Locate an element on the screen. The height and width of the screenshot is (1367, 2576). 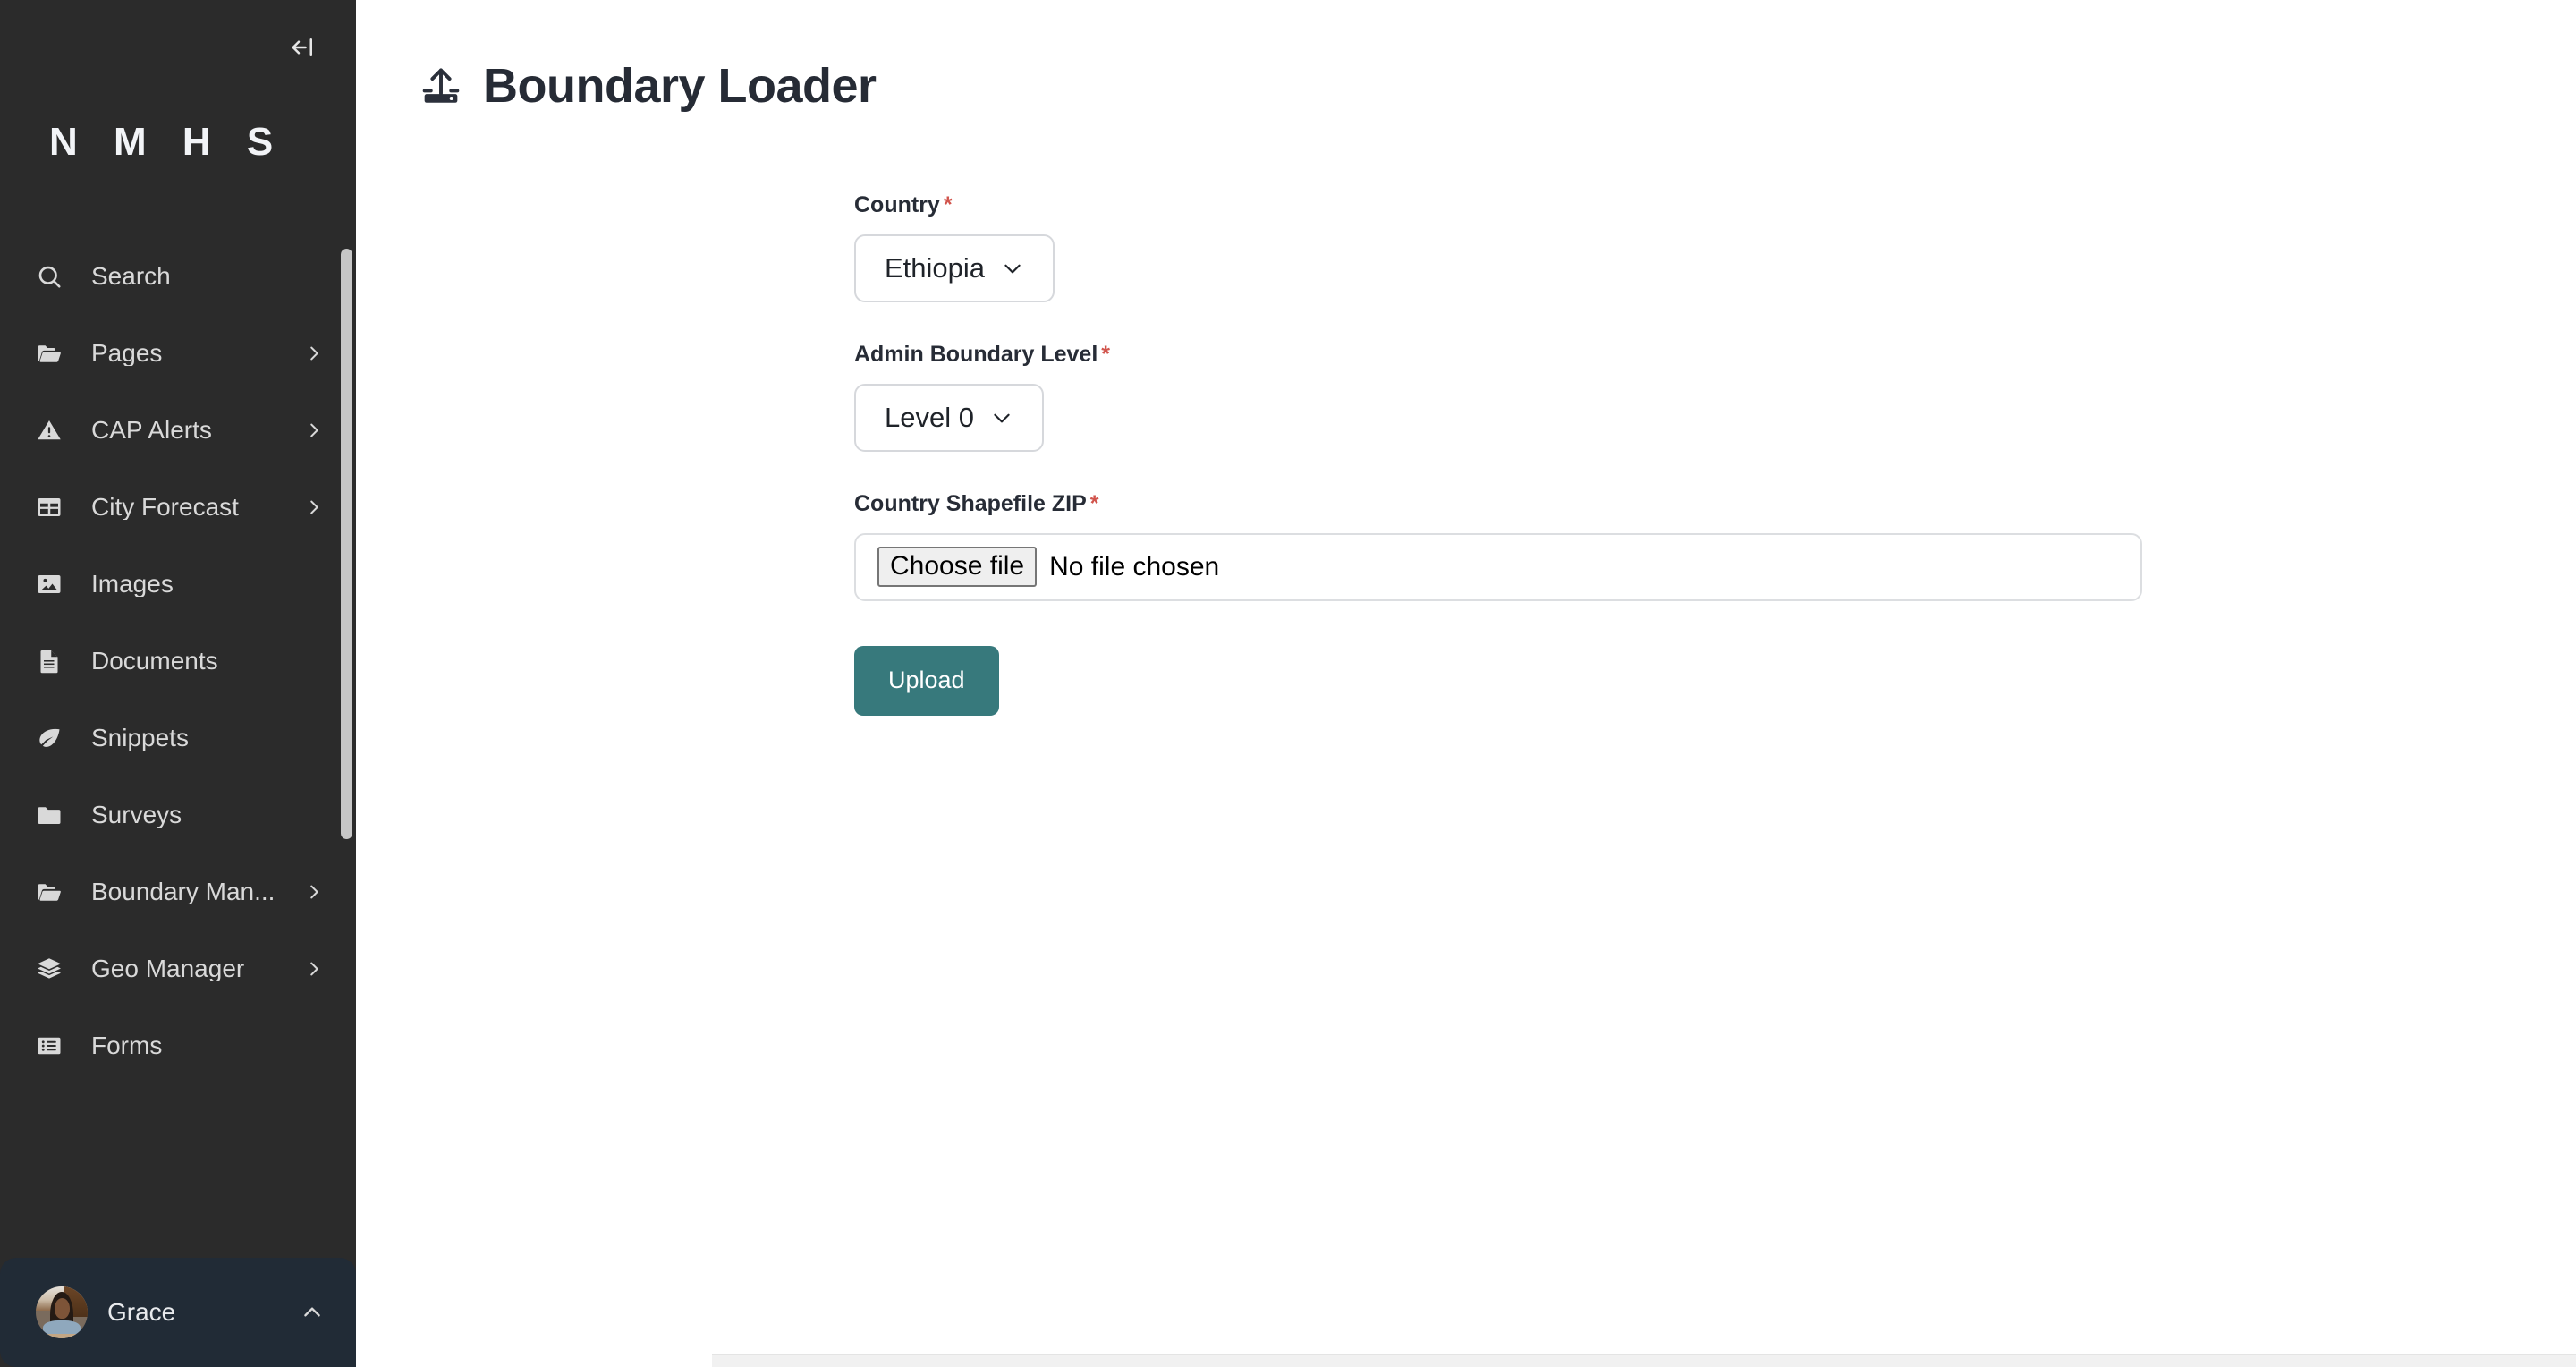
panel-collapse-left-icon is located at coordinates (303, 47).